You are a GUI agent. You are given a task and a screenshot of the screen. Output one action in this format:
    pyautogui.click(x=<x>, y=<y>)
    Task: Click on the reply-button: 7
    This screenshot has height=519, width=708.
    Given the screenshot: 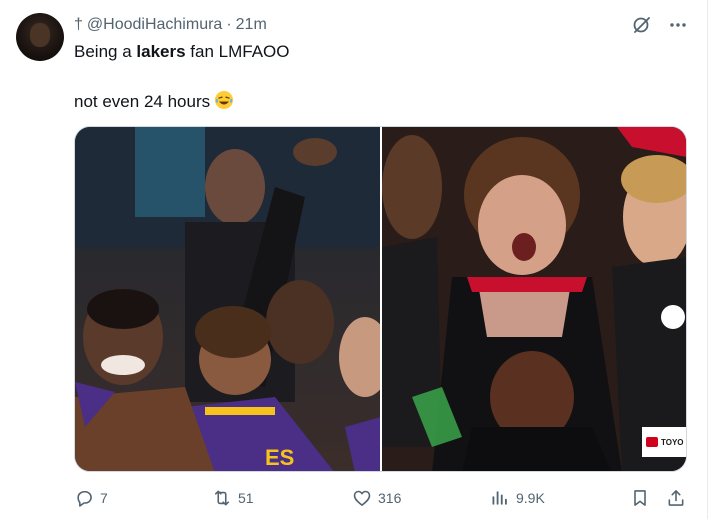 What is the action you would take?
    pyautogui.click(x=91, y=498)
    